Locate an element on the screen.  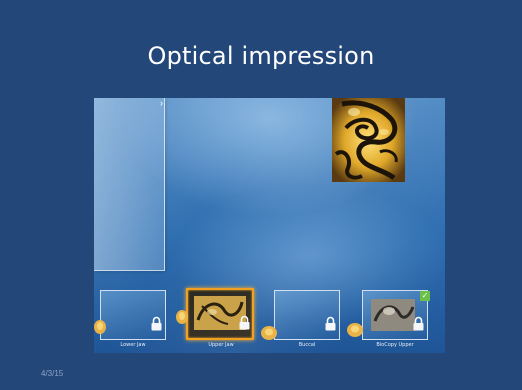
slide-title: Optical impression is located at coordinates (261, 56).